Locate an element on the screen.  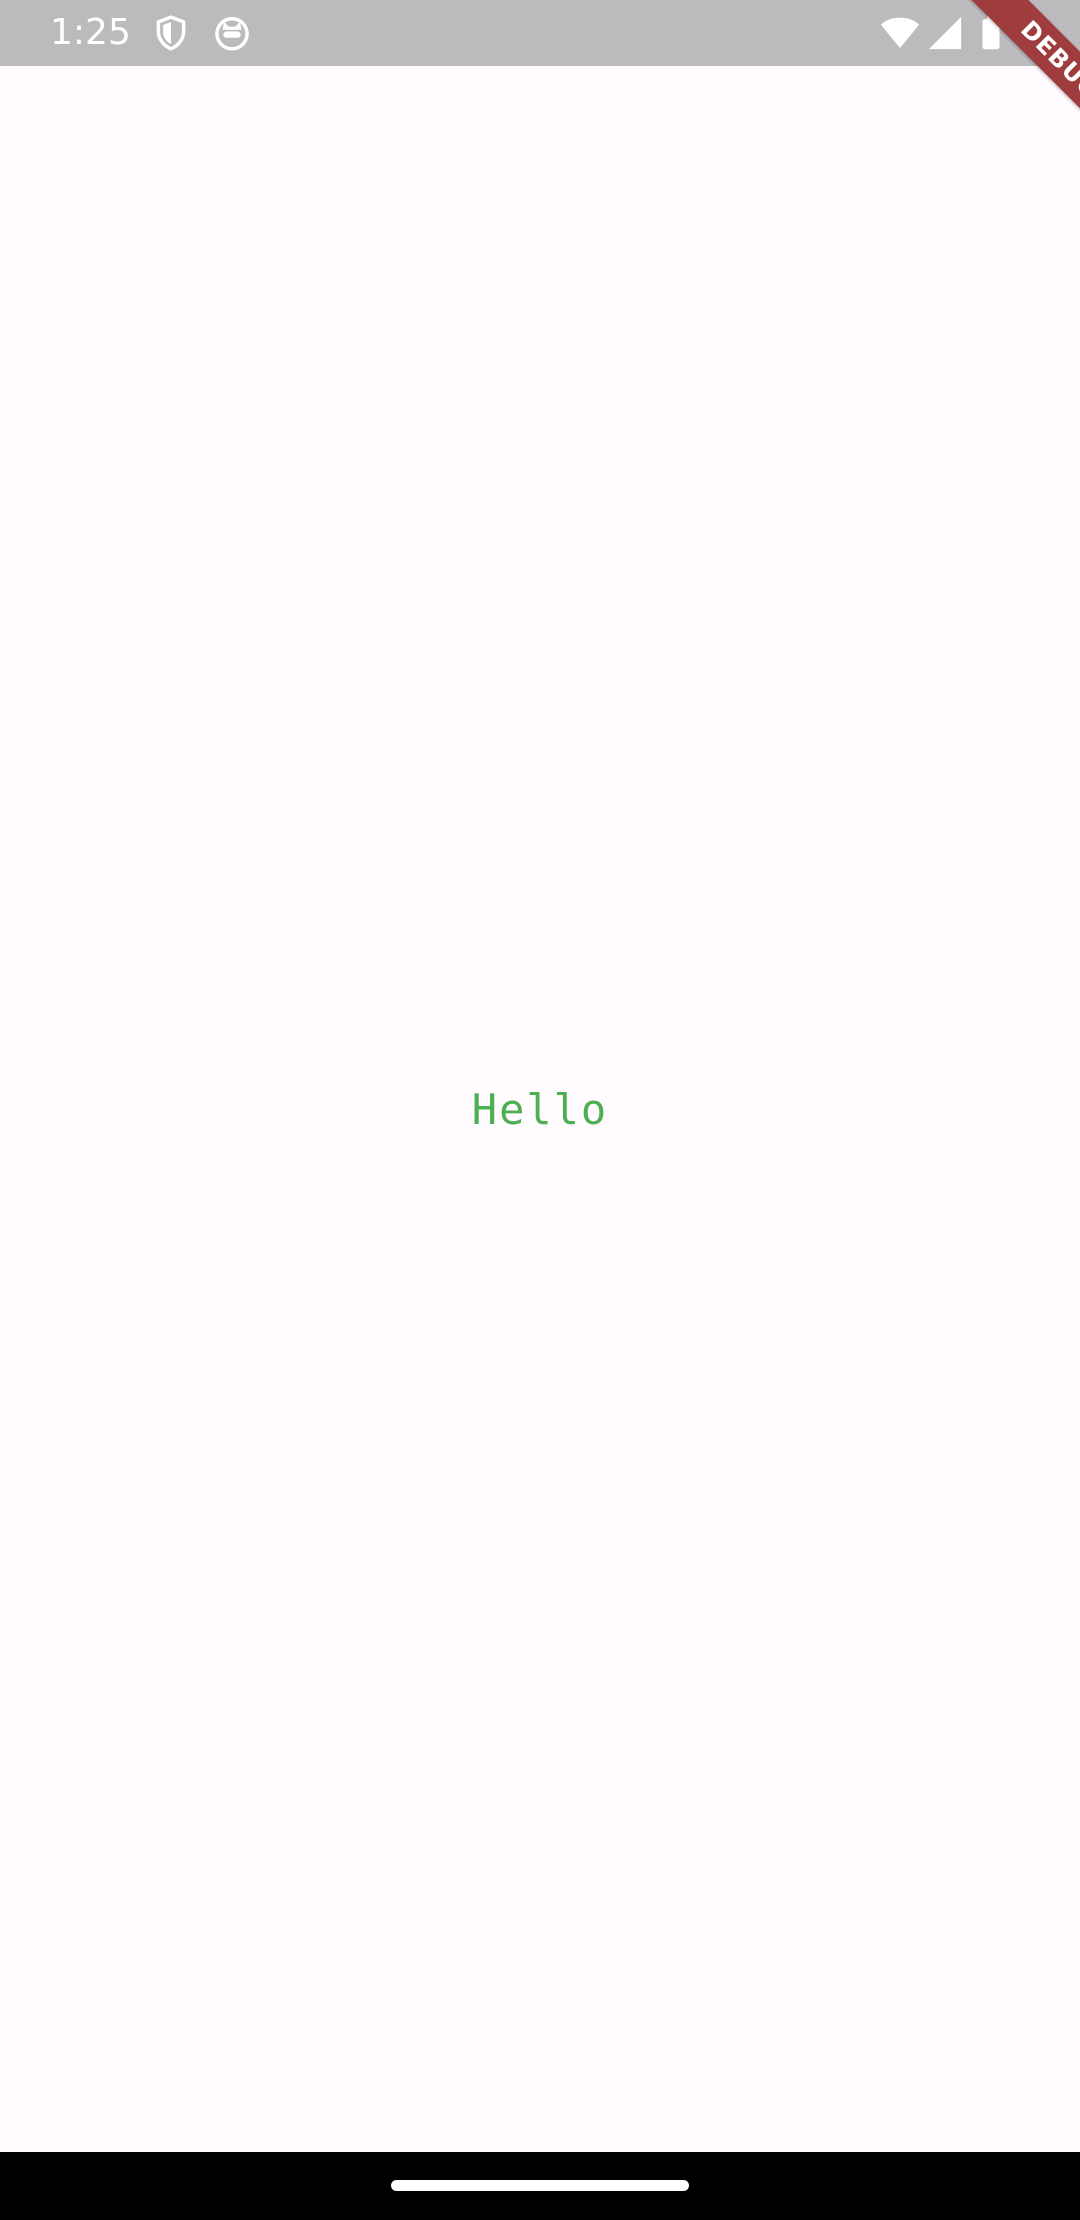
status-bar: 1:25 is located at coordinates (540, 33).